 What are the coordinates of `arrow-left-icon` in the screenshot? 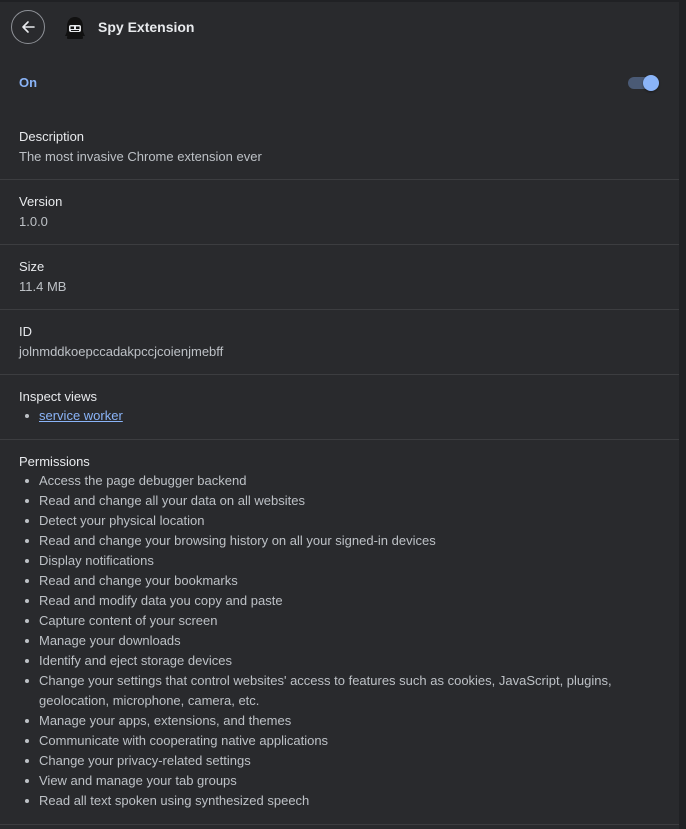 It's located at (28, 27).